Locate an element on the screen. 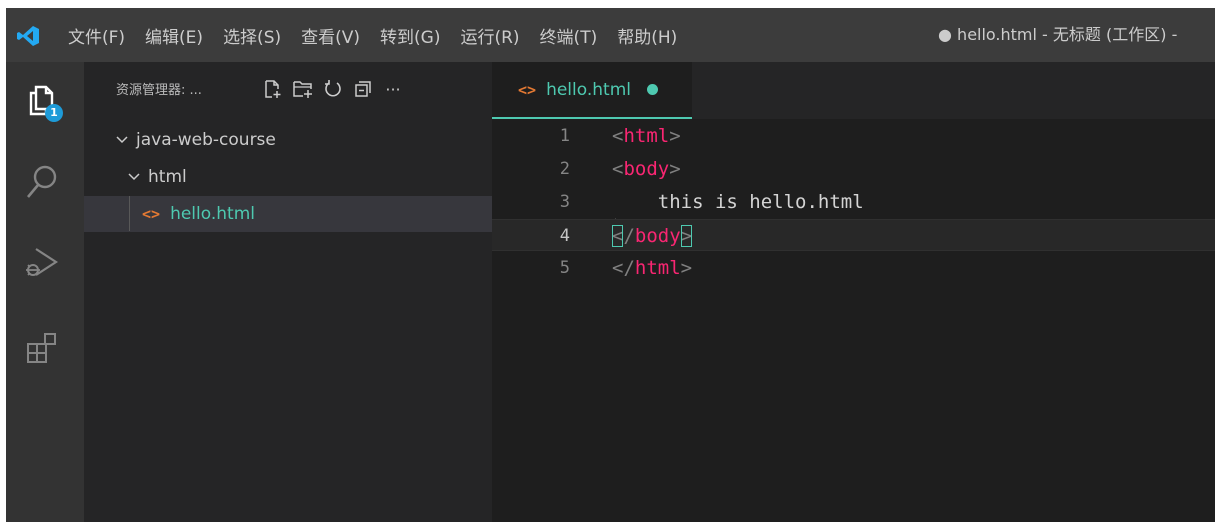 Image resolution: width=1215 pixels, height=522 pixels. code-text: </html> is located at coordinates (652, 268).